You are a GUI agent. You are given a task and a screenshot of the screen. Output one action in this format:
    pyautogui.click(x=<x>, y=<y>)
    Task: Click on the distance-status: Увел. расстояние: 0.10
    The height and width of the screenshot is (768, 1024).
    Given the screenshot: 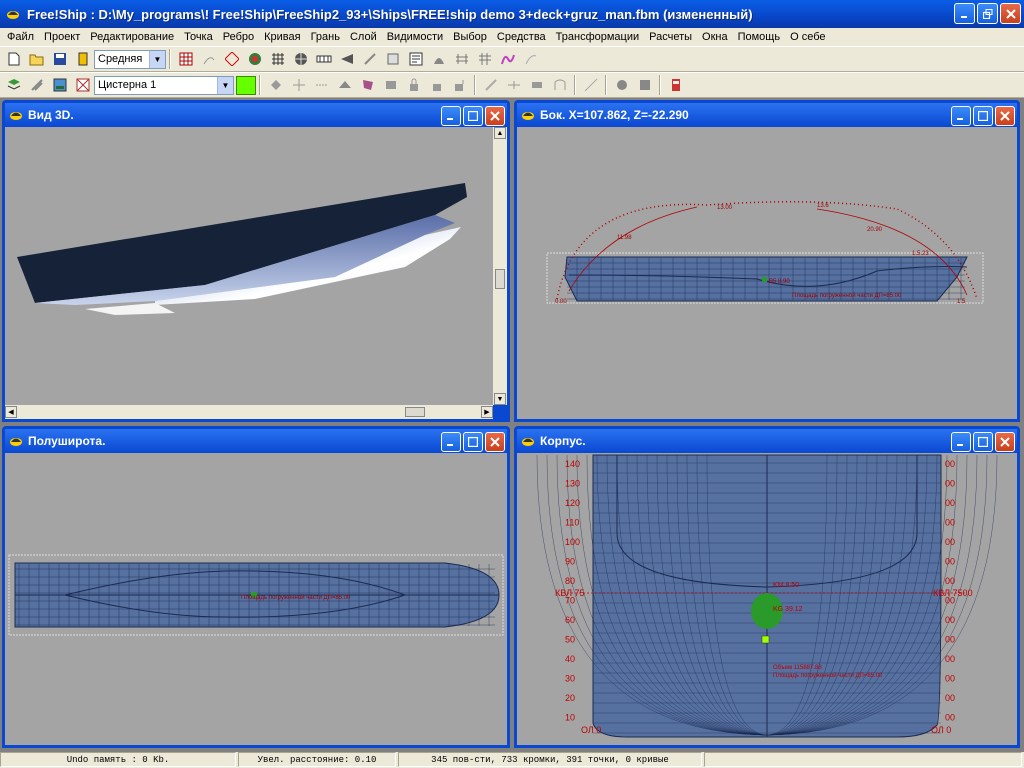 What is the action you would take?
    pyautogui.click(x=317, y=759)
    